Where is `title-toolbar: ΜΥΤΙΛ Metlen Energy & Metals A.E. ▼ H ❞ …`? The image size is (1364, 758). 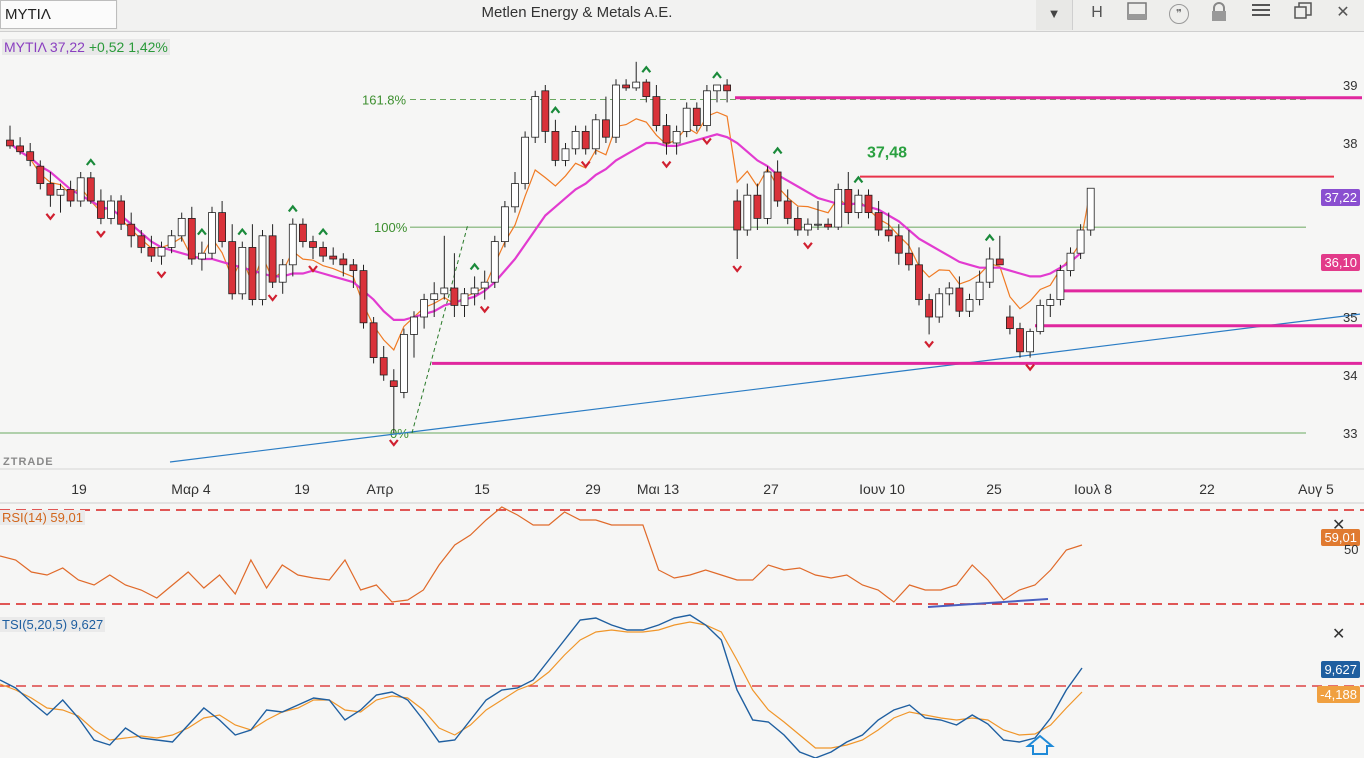 title-toolbar: ΜΥΤΙΛ Metlen Energy & Metals A.E. ▼ H ❞ … is located at coordinates (682, 16).